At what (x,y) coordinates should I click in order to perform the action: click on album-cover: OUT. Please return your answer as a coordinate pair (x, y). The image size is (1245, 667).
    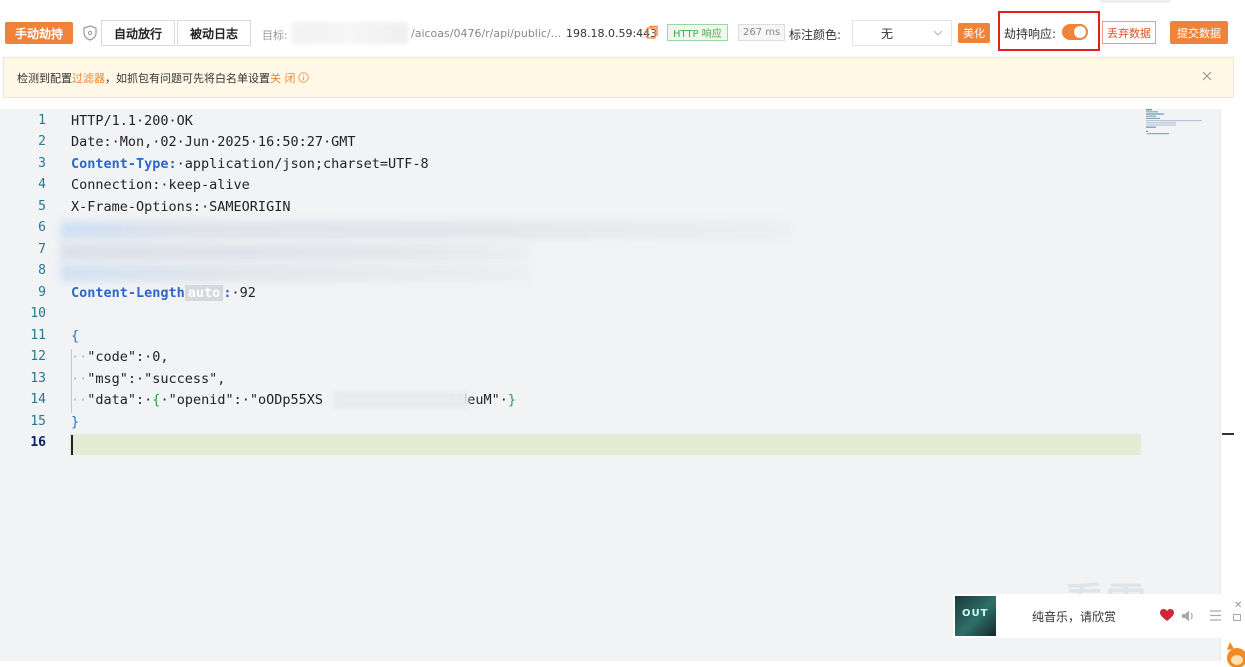
    Looking at the image, I should click on (975, 616).